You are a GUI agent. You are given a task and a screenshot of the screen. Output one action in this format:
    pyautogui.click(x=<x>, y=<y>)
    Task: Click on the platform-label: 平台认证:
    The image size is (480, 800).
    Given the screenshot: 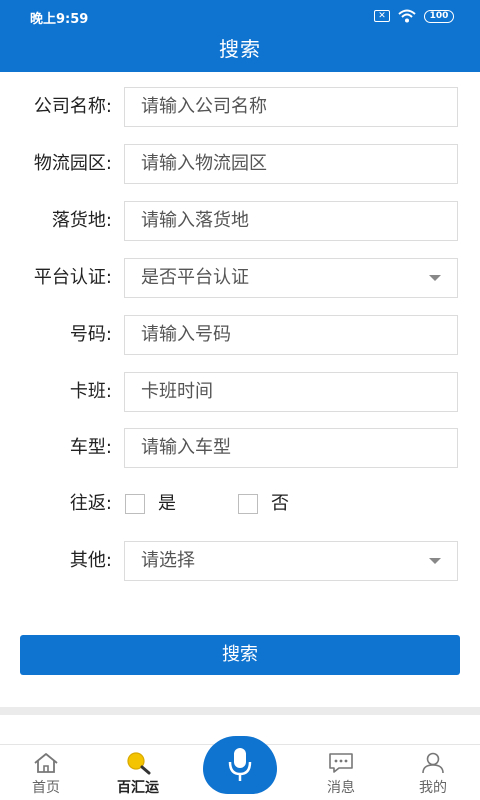 What is the action you would take?
    pyautogui.click(x=72, y=277)
    